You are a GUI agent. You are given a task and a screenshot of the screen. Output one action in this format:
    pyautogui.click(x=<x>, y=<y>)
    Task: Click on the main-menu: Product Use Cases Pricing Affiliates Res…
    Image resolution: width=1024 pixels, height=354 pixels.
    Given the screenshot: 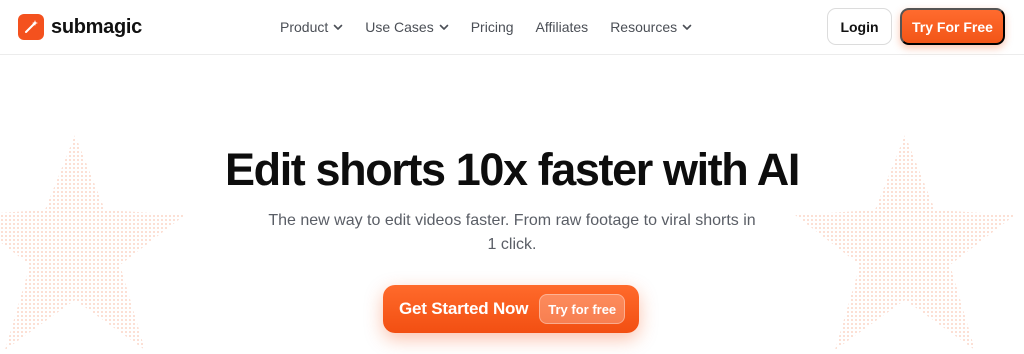 What is the action you would take?
    pyautogui.click(x=497, y=27)
    